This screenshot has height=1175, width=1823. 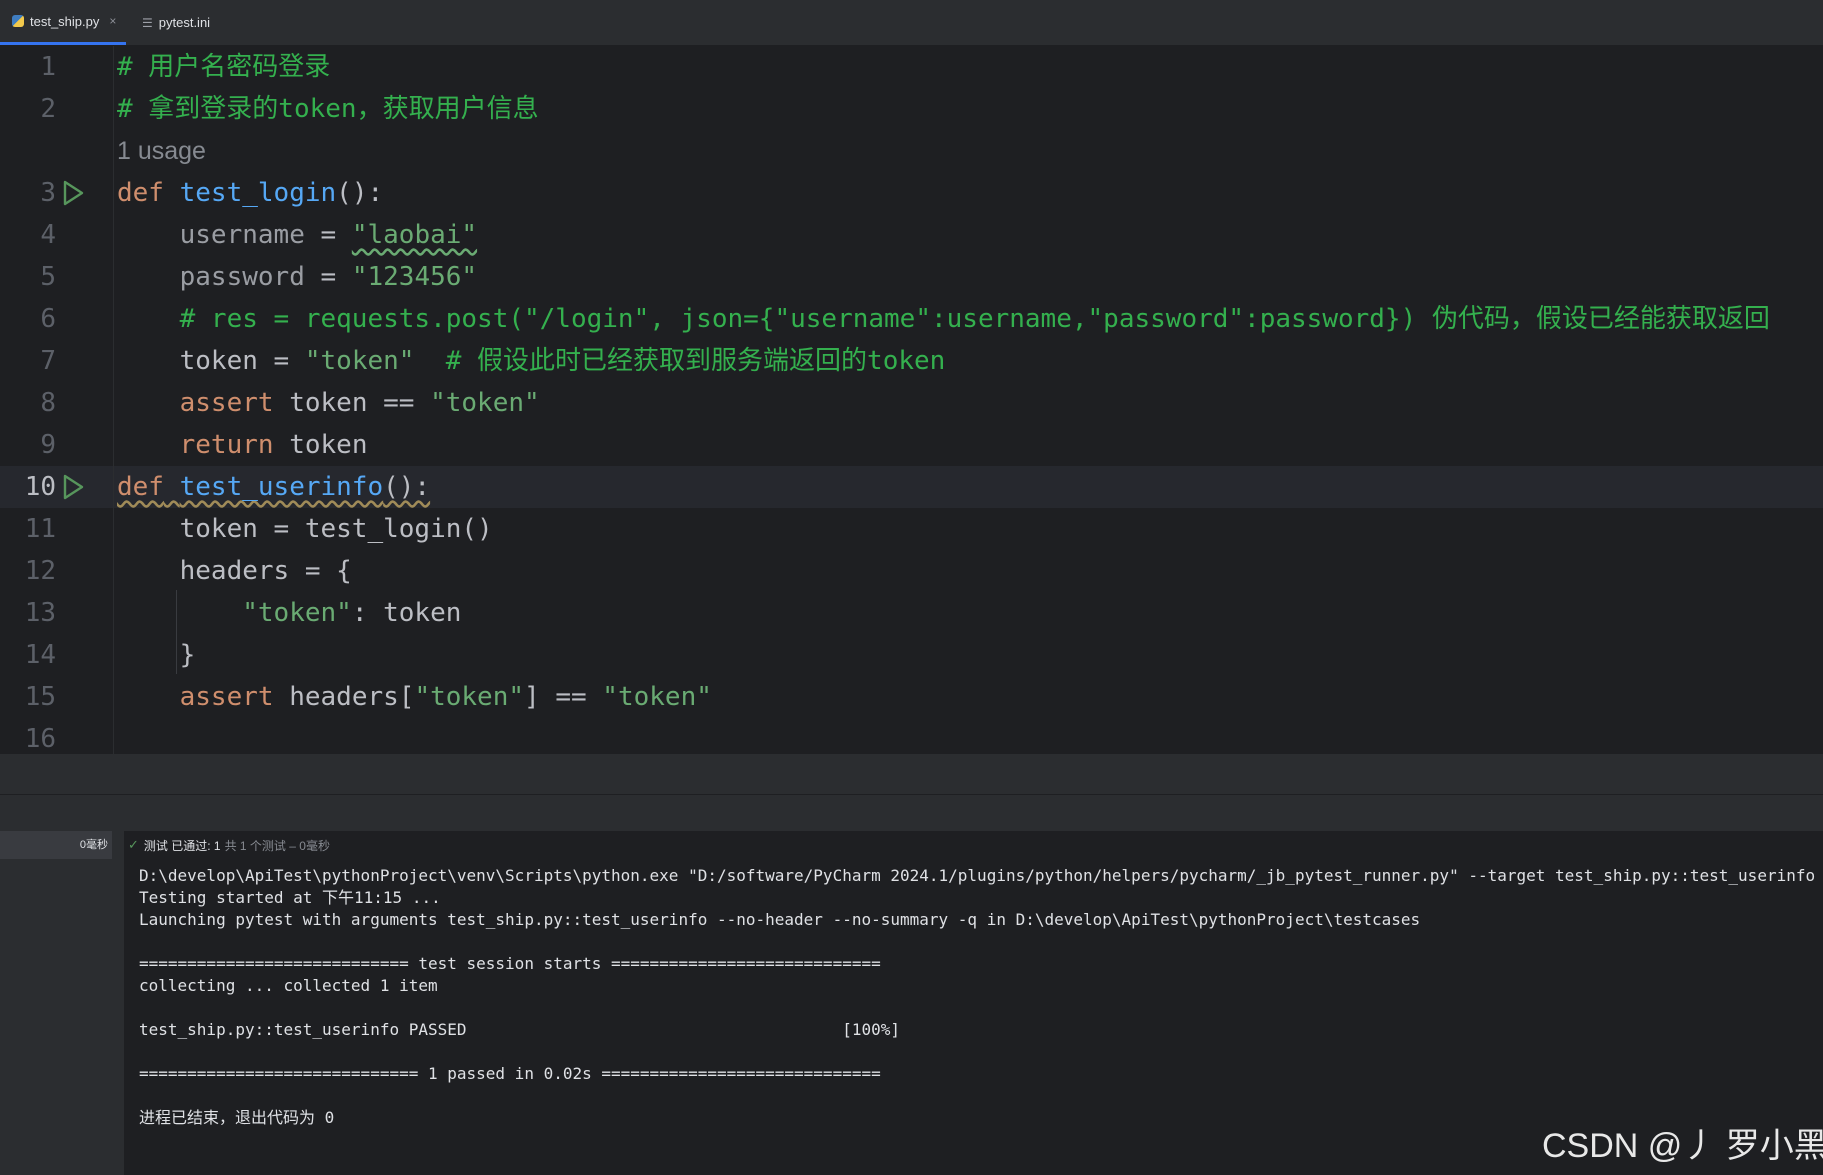 I want to click on line-number: 13, so click(x=40, y=613).